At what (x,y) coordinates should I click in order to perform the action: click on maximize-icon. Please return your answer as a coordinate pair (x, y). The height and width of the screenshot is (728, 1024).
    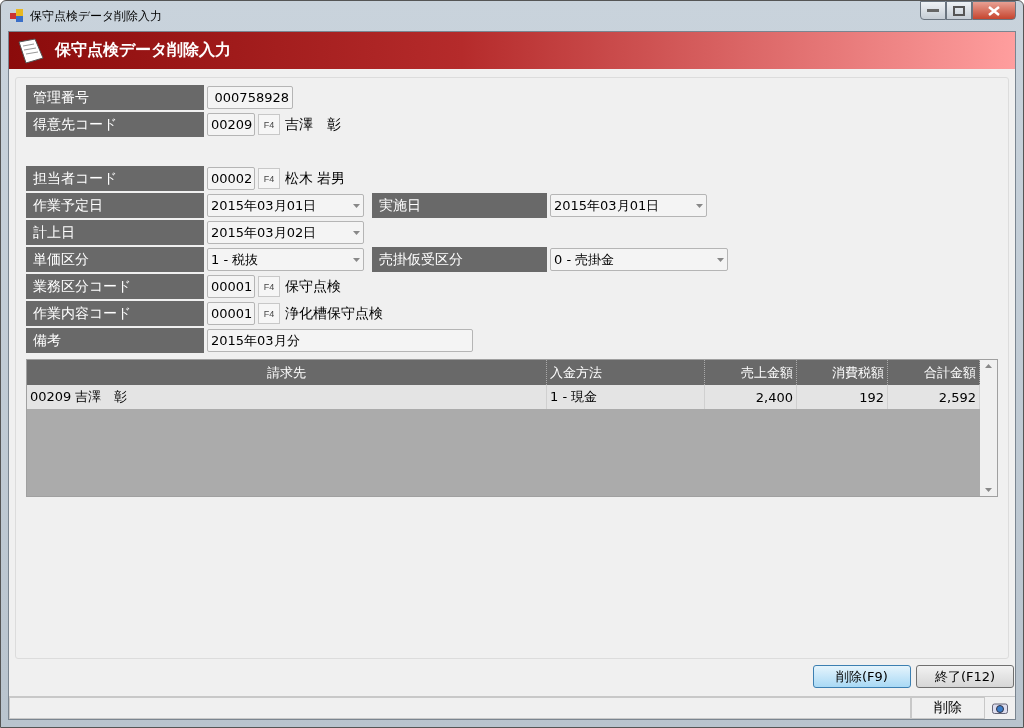
    Looking at the image, I should click on (959, 10).